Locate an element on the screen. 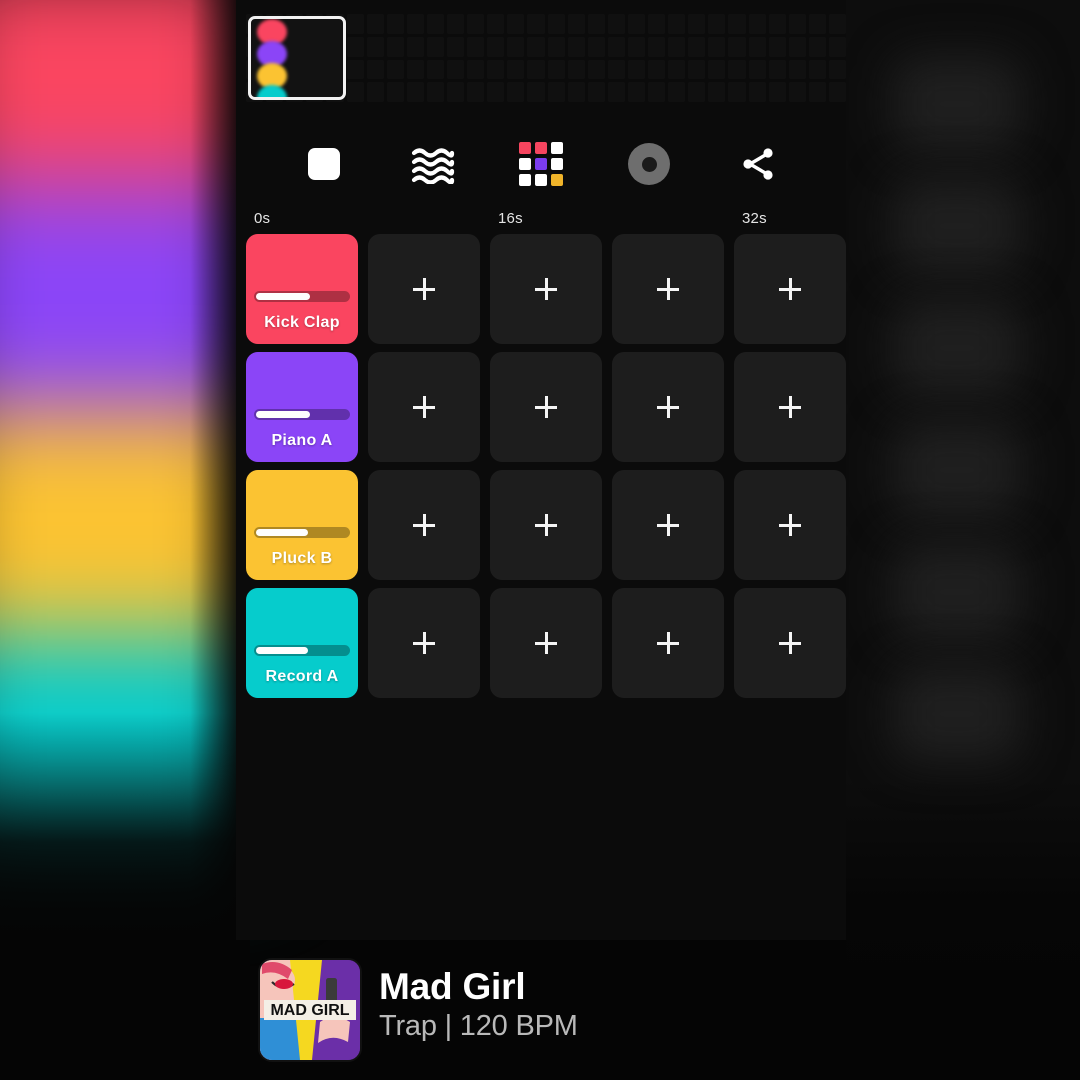 The width and height of the screenshot is (1080, 1080). stop-icon is located at coordinates (324, 164).